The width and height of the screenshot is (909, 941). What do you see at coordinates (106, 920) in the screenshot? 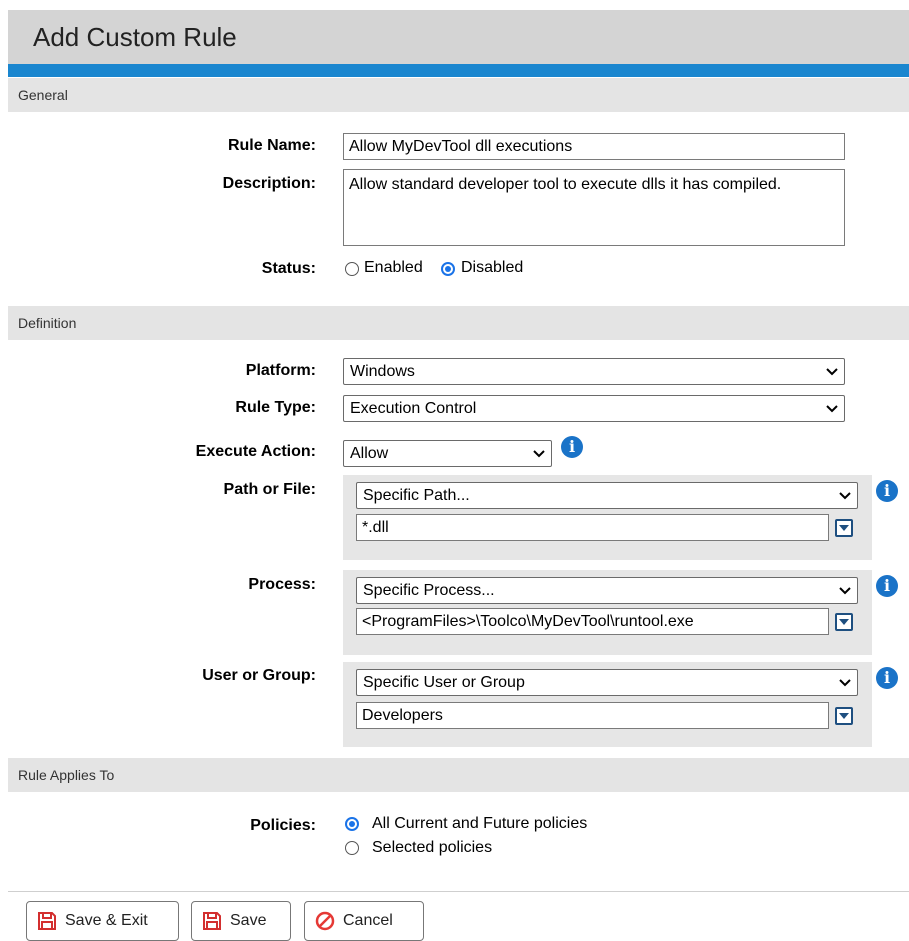
I see `save-exit-label: Save & Exit` at bounding box center [106, 920].